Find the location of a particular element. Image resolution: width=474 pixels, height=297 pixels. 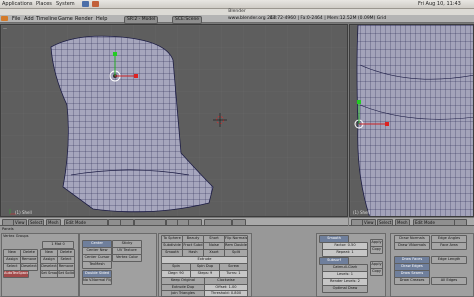

places-menu: Places is located at coordinates (44, 4).